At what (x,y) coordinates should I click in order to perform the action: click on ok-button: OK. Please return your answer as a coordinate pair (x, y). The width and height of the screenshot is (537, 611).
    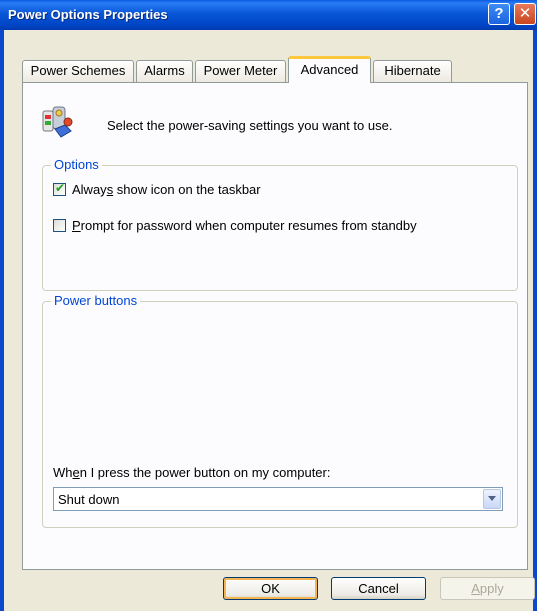
    Looking at the image, I should click on (270, 588).